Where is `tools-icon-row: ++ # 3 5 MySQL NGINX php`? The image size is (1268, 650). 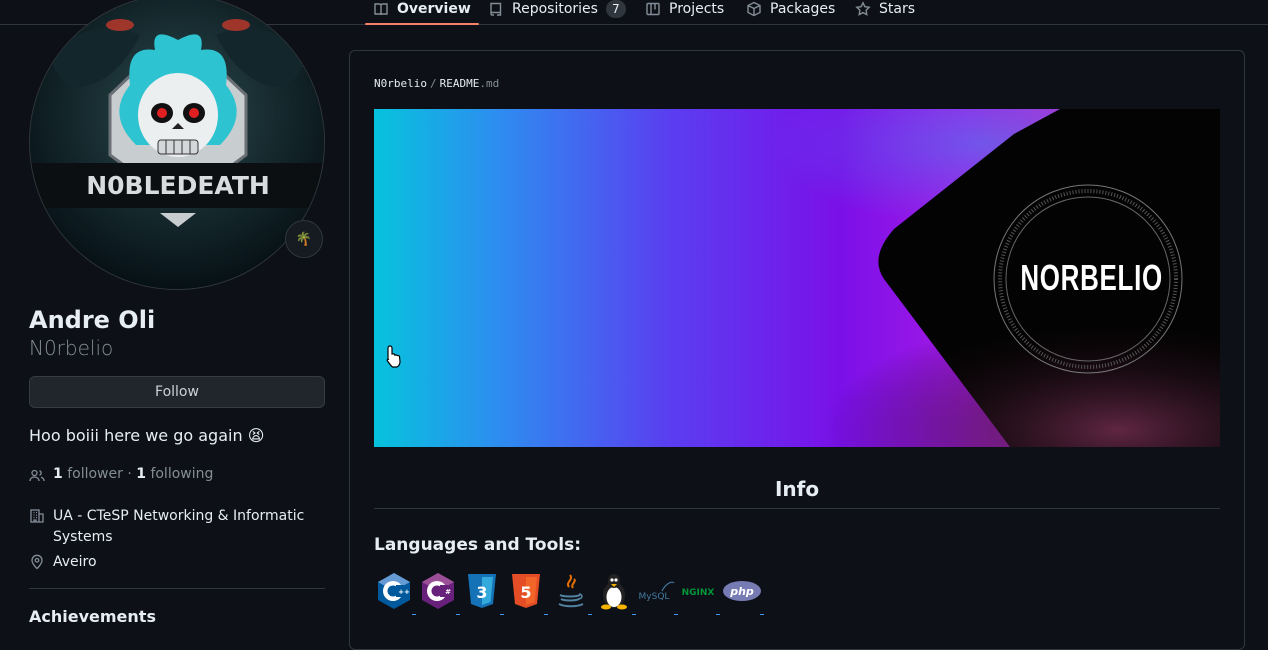 tools-icon-row: ++ # 3 5 MySQL NGINX php is located at coordinates (584, 593).